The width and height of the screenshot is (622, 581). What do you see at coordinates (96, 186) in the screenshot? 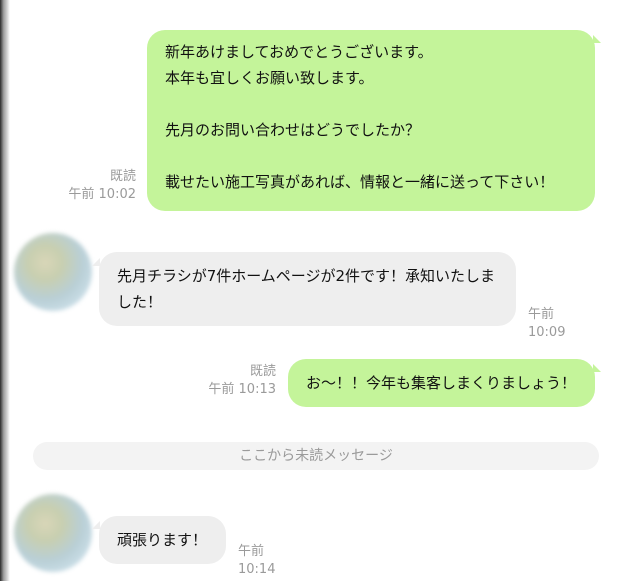
I see `message-meta: 既読 午前 10:02` at bounding box center [96, 186].